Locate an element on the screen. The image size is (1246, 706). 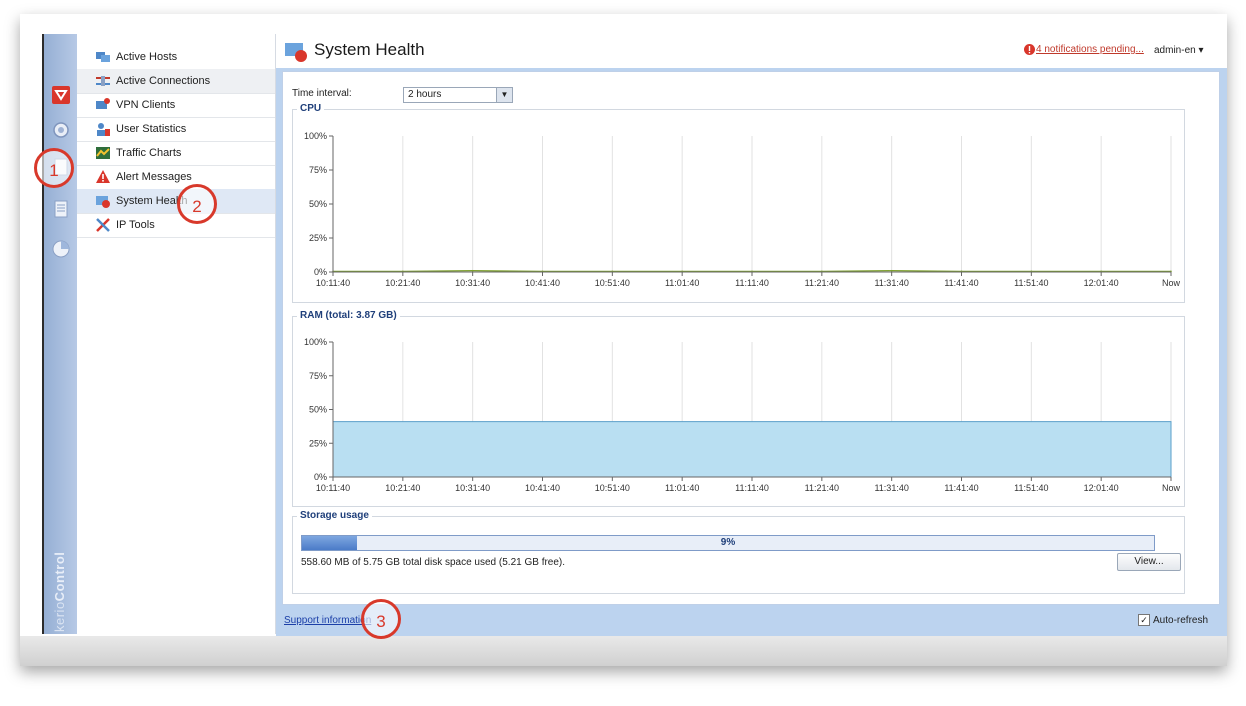
cpu-xtick-label: 12:01:40 is located at coordinates (1101, 283).